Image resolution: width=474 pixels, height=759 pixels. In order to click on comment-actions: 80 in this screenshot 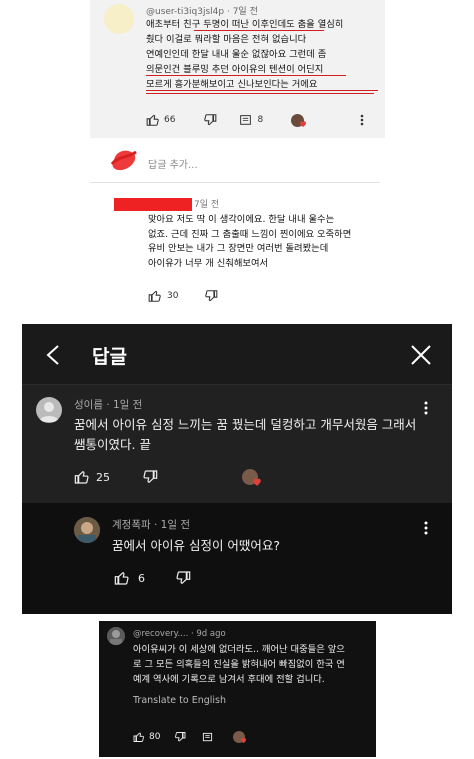, I will do `click(190, 737)`.